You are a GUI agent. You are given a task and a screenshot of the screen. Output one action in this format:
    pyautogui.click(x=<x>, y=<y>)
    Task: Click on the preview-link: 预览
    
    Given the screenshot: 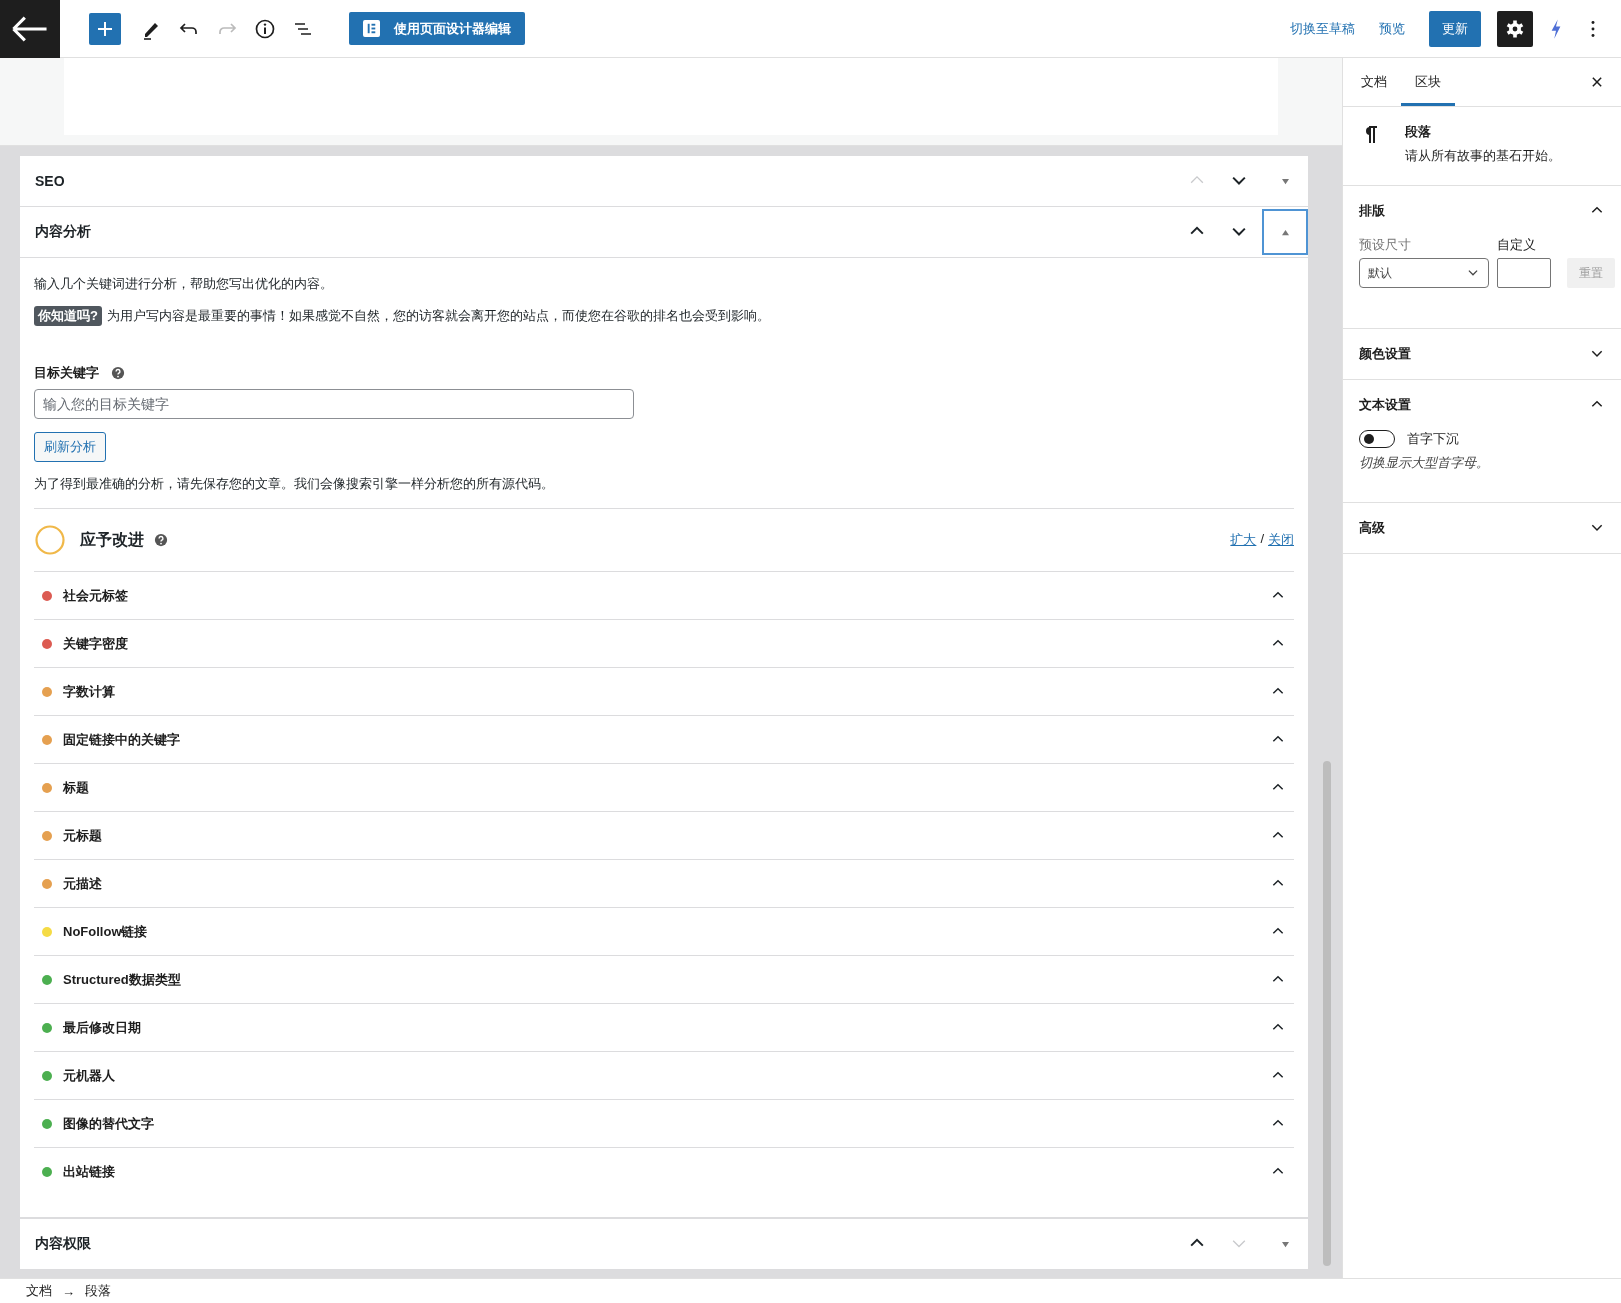 What is the action you would take?
    pyautogui.click(x=1392, y=28)
    